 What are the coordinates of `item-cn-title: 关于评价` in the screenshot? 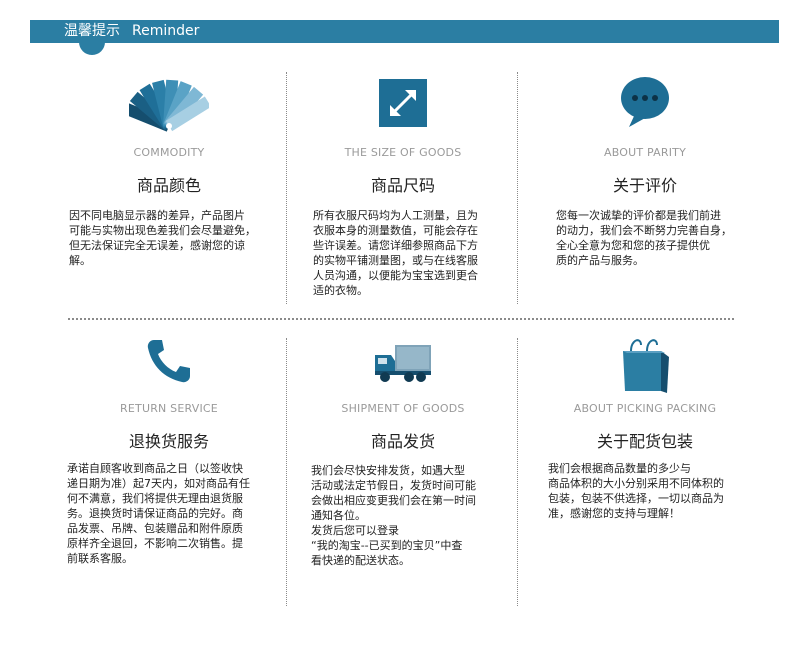 It's located at (644, 185).